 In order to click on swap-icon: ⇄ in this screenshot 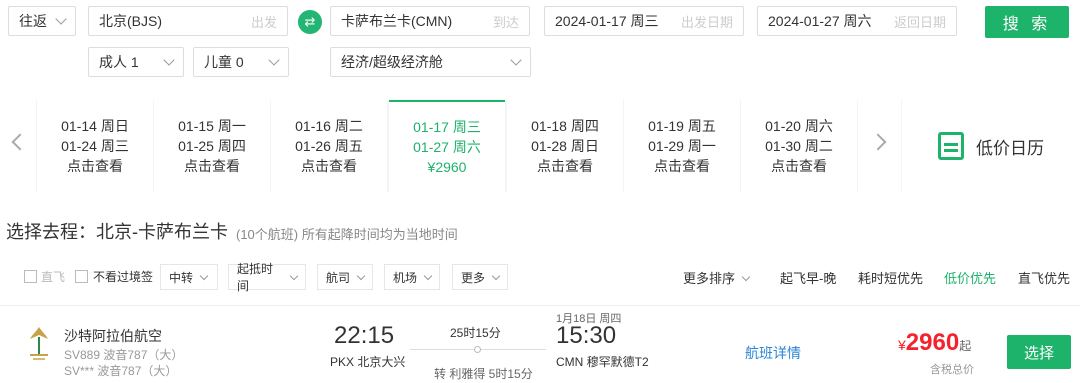, I will do `click(310, 21)`.